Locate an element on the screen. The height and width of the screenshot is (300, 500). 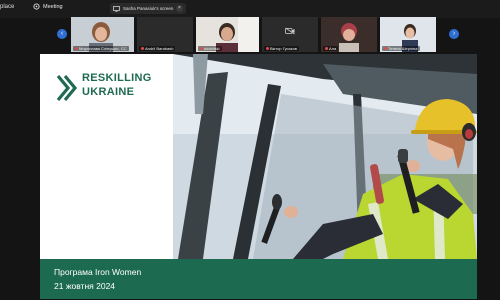
participant-tile: Тетяна Шерліна is located at coordinates (408, 34).